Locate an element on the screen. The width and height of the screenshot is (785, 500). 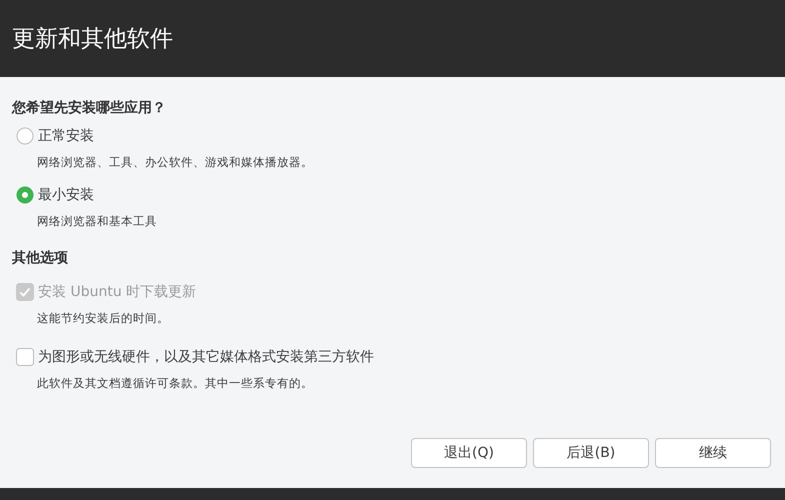
dialog-button: 后退(B) is located at coordinates (591, 453).